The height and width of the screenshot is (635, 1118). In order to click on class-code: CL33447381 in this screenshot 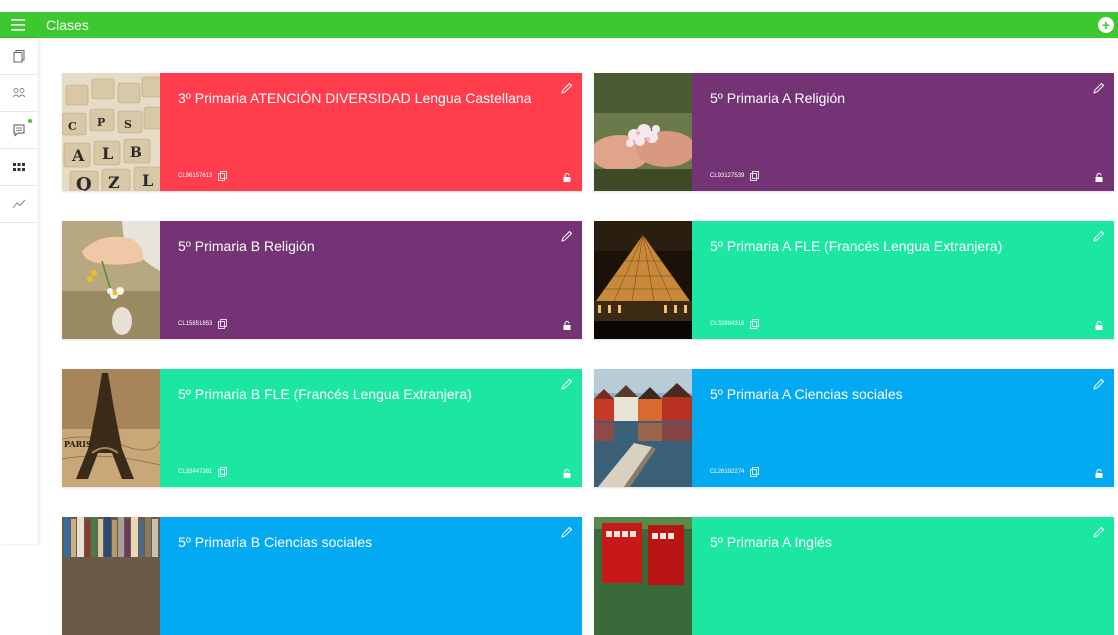, I will do `click(203, 472)`.